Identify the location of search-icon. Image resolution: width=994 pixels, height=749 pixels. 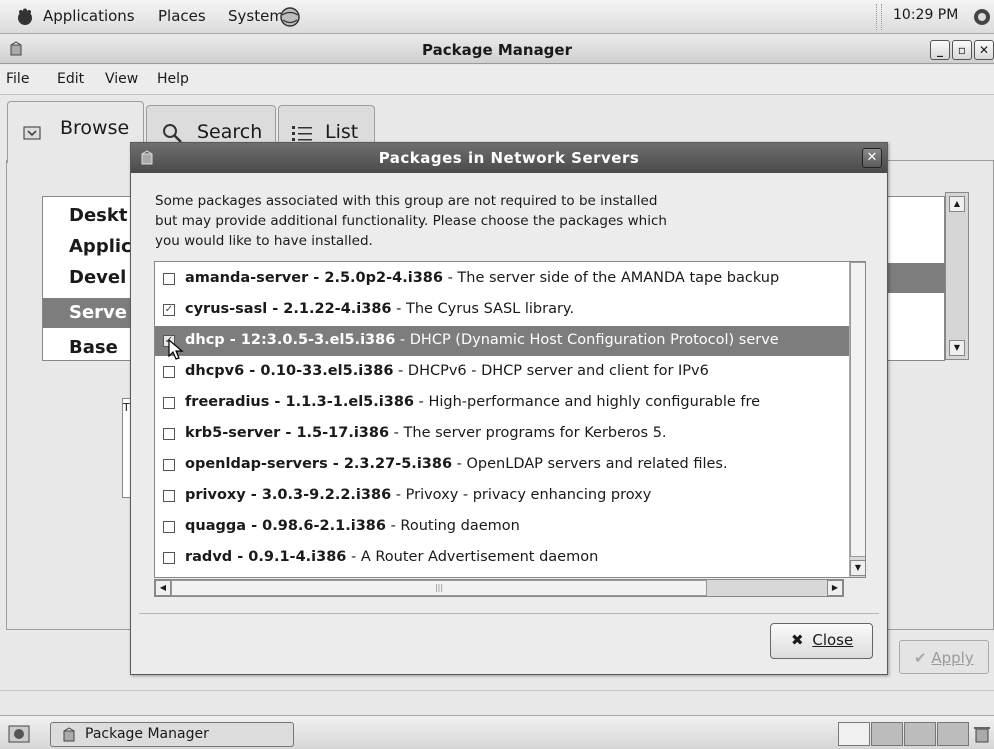
(172, 133).